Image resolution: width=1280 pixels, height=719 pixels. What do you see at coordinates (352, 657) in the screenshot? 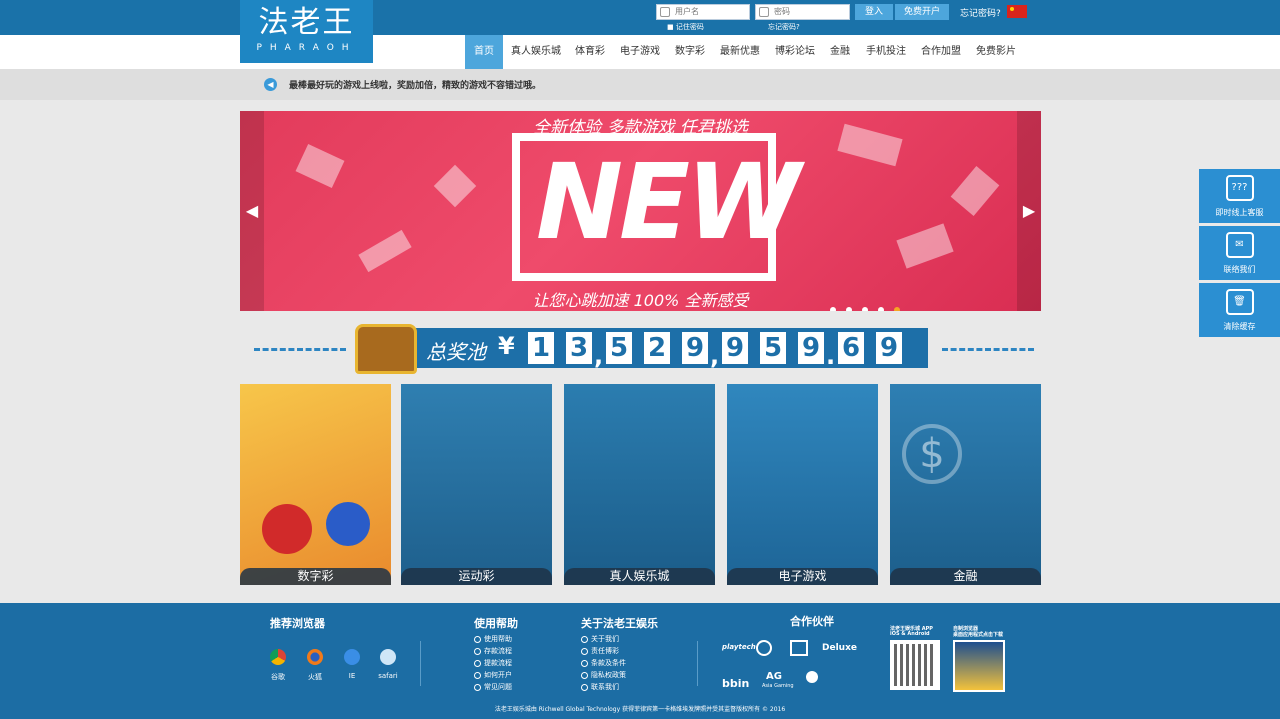
I see `ie-icon` at bounding box center [352, 657].